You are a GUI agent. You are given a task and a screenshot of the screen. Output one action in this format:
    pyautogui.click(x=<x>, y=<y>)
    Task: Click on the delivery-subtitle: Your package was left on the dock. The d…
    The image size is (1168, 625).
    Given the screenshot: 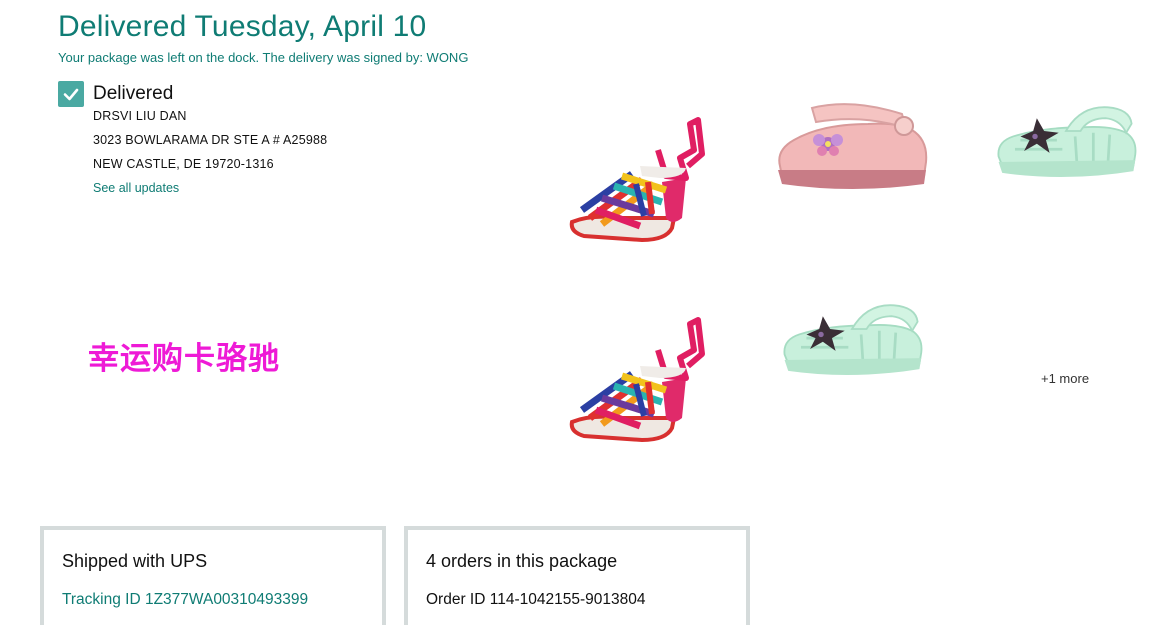 What is the action you would take?
    pyautogui.click(x=263, y=57)
    